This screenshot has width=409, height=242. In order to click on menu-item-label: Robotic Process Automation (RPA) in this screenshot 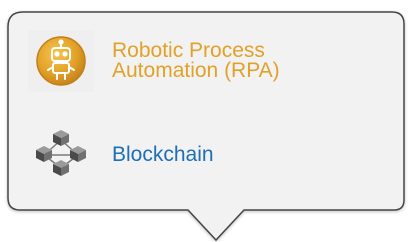, I will do `click(196, 60)`.